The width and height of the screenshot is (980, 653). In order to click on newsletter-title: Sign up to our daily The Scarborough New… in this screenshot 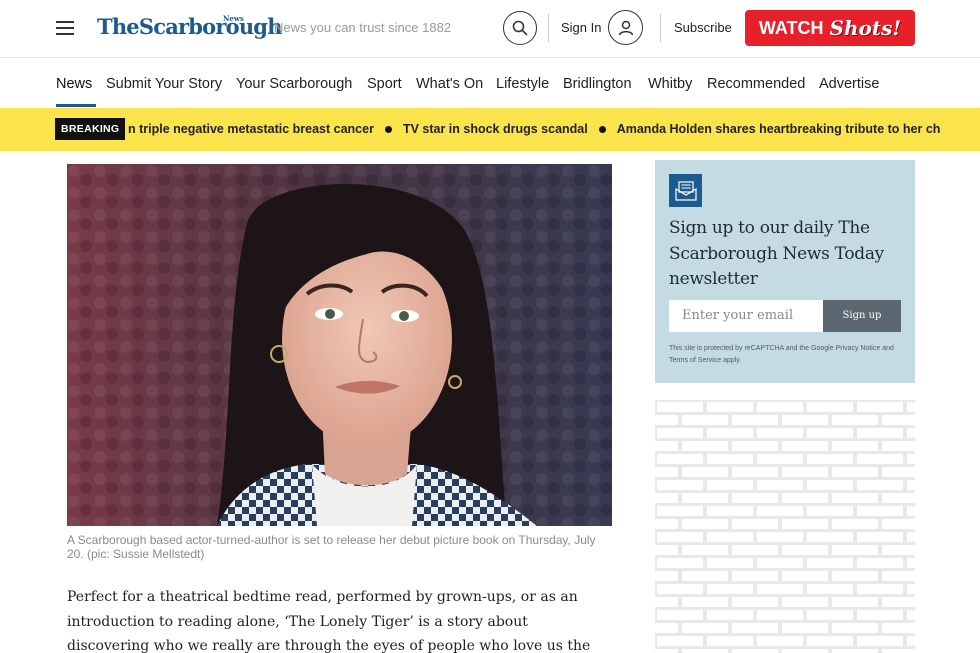, I will do `click(776, 253)`.